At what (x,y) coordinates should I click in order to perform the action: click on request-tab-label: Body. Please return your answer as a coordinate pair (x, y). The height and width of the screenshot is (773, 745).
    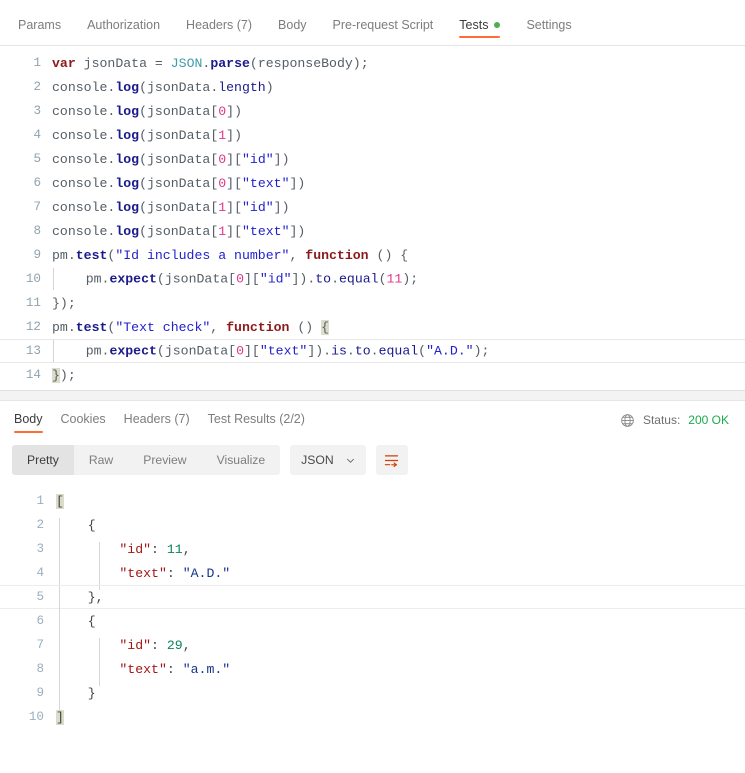
    Looking at the image, I should click on (292, 24).